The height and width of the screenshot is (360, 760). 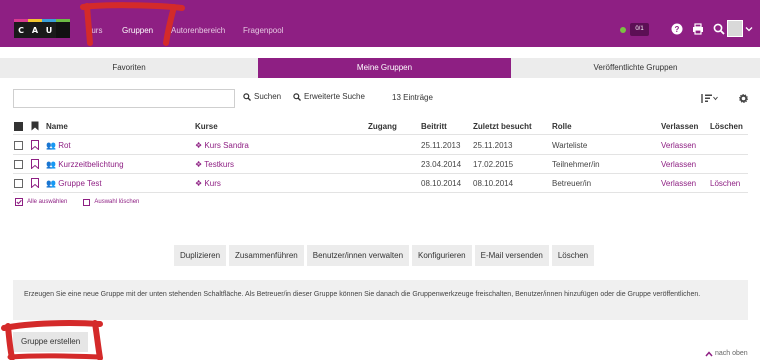 I want to click on create-group-button: Gruppe erstellen, so click(x=51, y=342).